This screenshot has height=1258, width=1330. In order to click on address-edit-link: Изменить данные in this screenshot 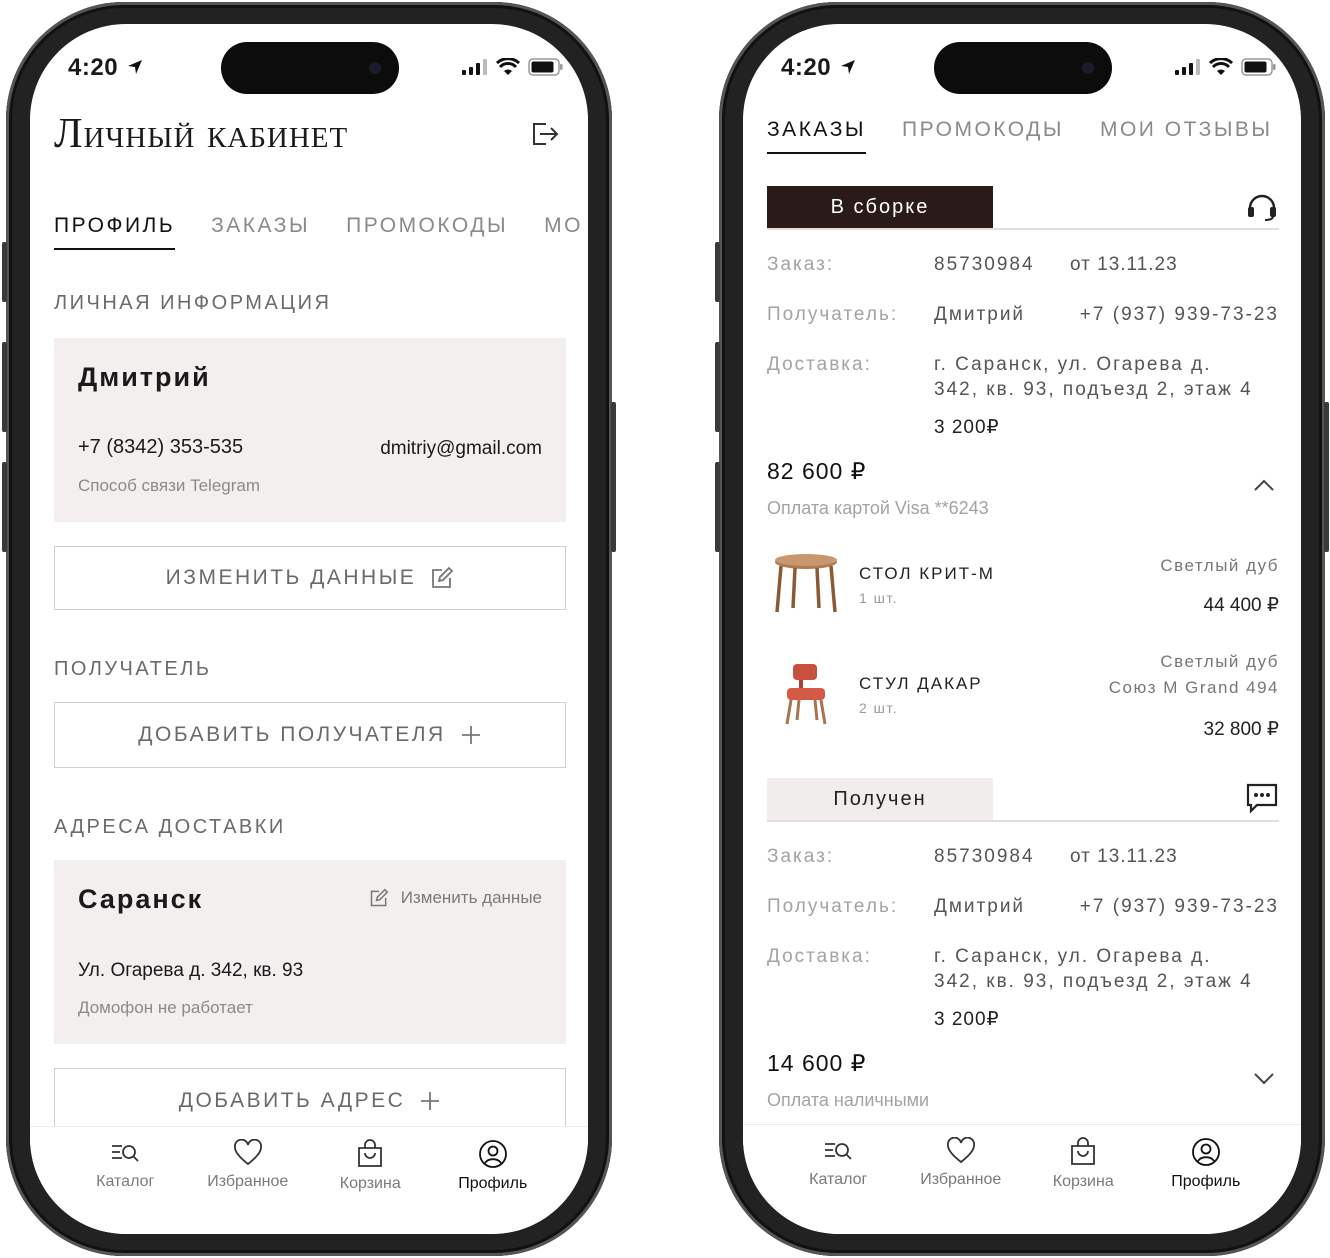, I will do `click(455, 898)`.